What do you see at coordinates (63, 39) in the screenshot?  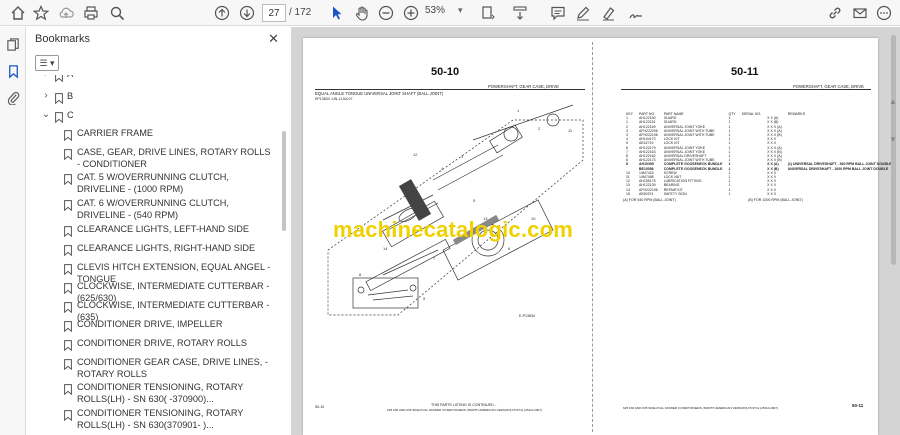 I see `bookmarks-title: Bookmarks` at bounding box center [63, 39].